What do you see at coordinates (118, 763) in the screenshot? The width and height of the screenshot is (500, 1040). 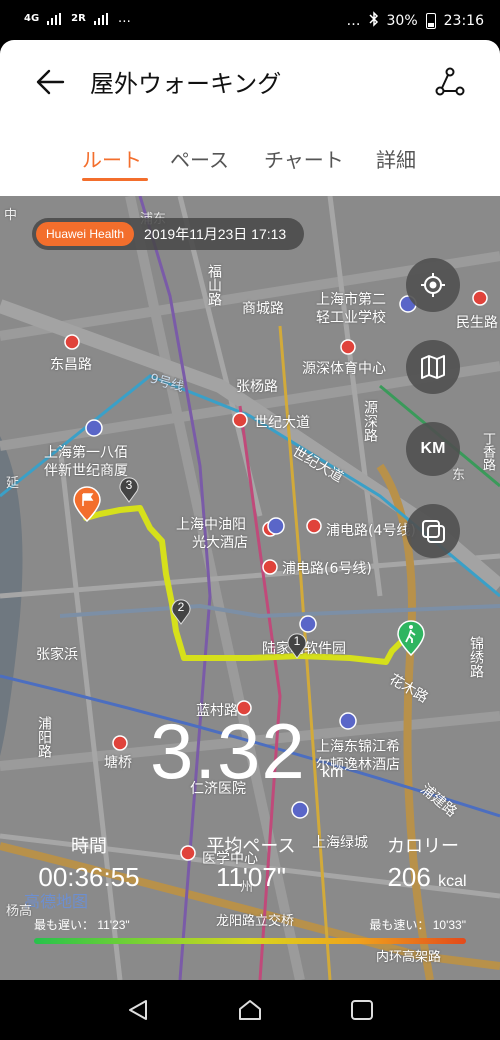 I see `map-label: 塘桥` at bounding box center [118, 763].